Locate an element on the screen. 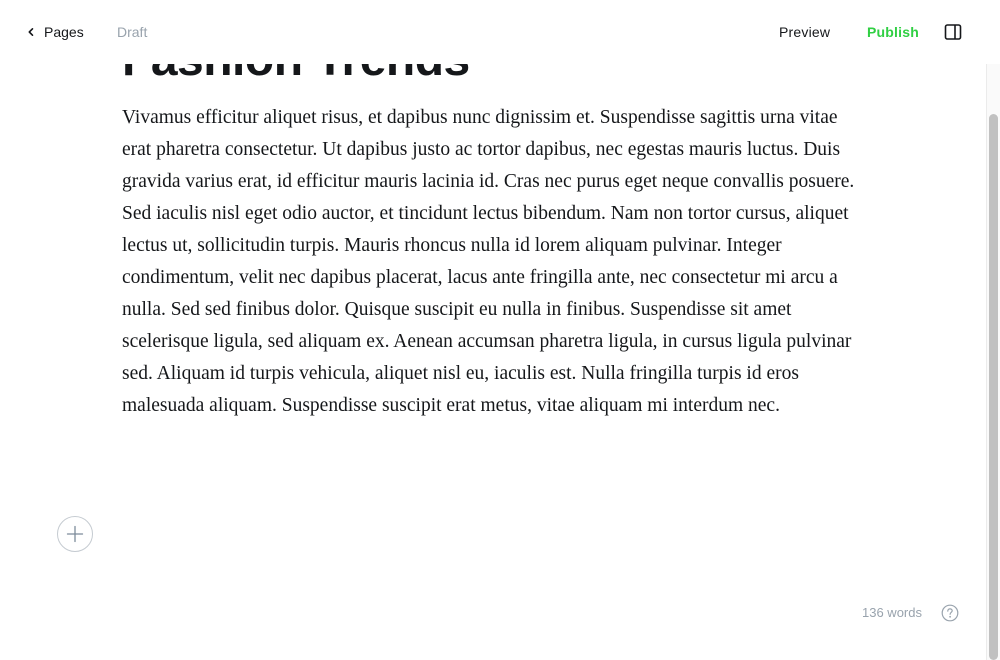 The height and width of the screenshot is (660, 1000). question-mark-icon is located at coordinates (950, 613).